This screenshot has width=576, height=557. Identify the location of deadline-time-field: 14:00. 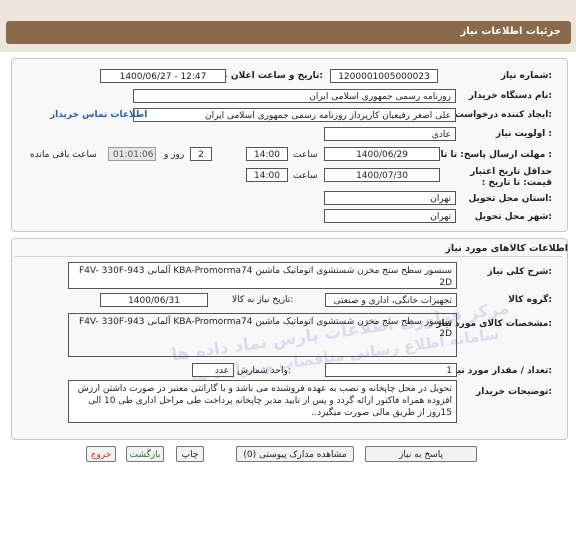
(267, 154).